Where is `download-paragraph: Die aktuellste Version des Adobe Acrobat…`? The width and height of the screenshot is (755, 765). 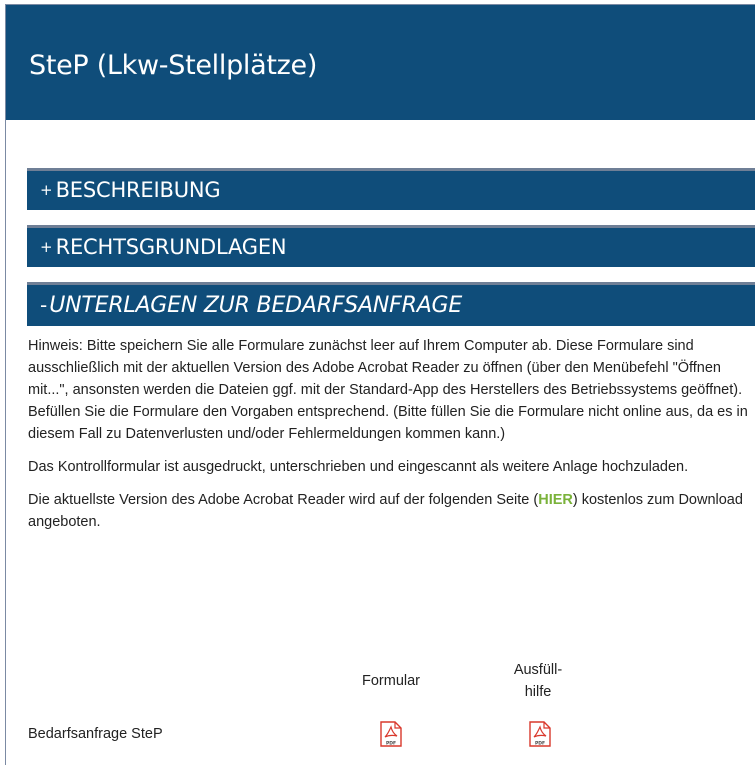
download-paragraph: Die aktuellste Version des Adobe Acrobat… is located at coordinates (388, 511).